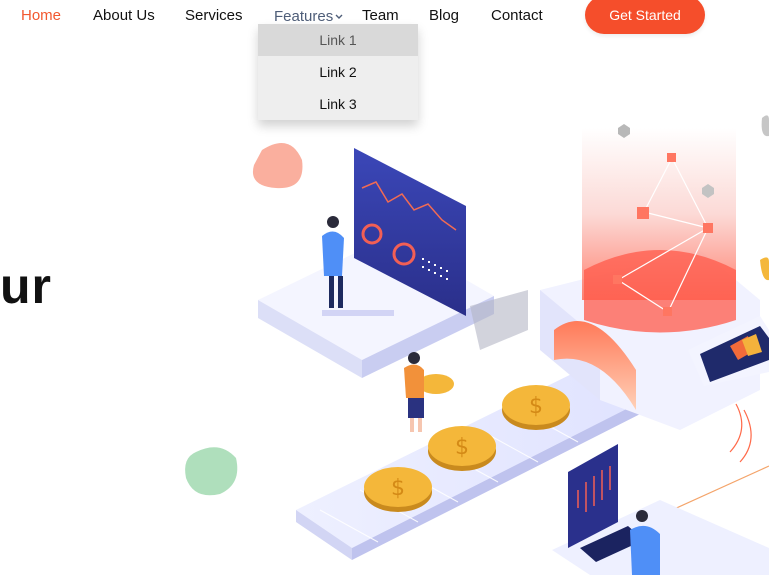 The image size is (769, 575). I want to click on dropdown-item-link-2: Link 2, so click(338, 72).